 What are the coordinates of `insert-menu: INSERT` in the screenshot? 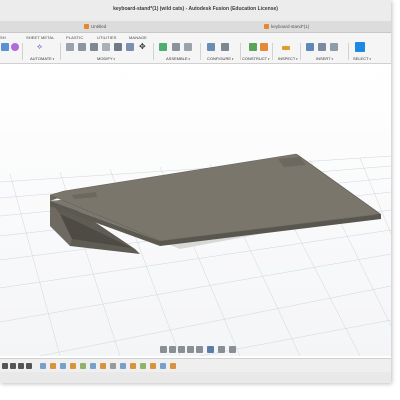 It's located at (324, 58).